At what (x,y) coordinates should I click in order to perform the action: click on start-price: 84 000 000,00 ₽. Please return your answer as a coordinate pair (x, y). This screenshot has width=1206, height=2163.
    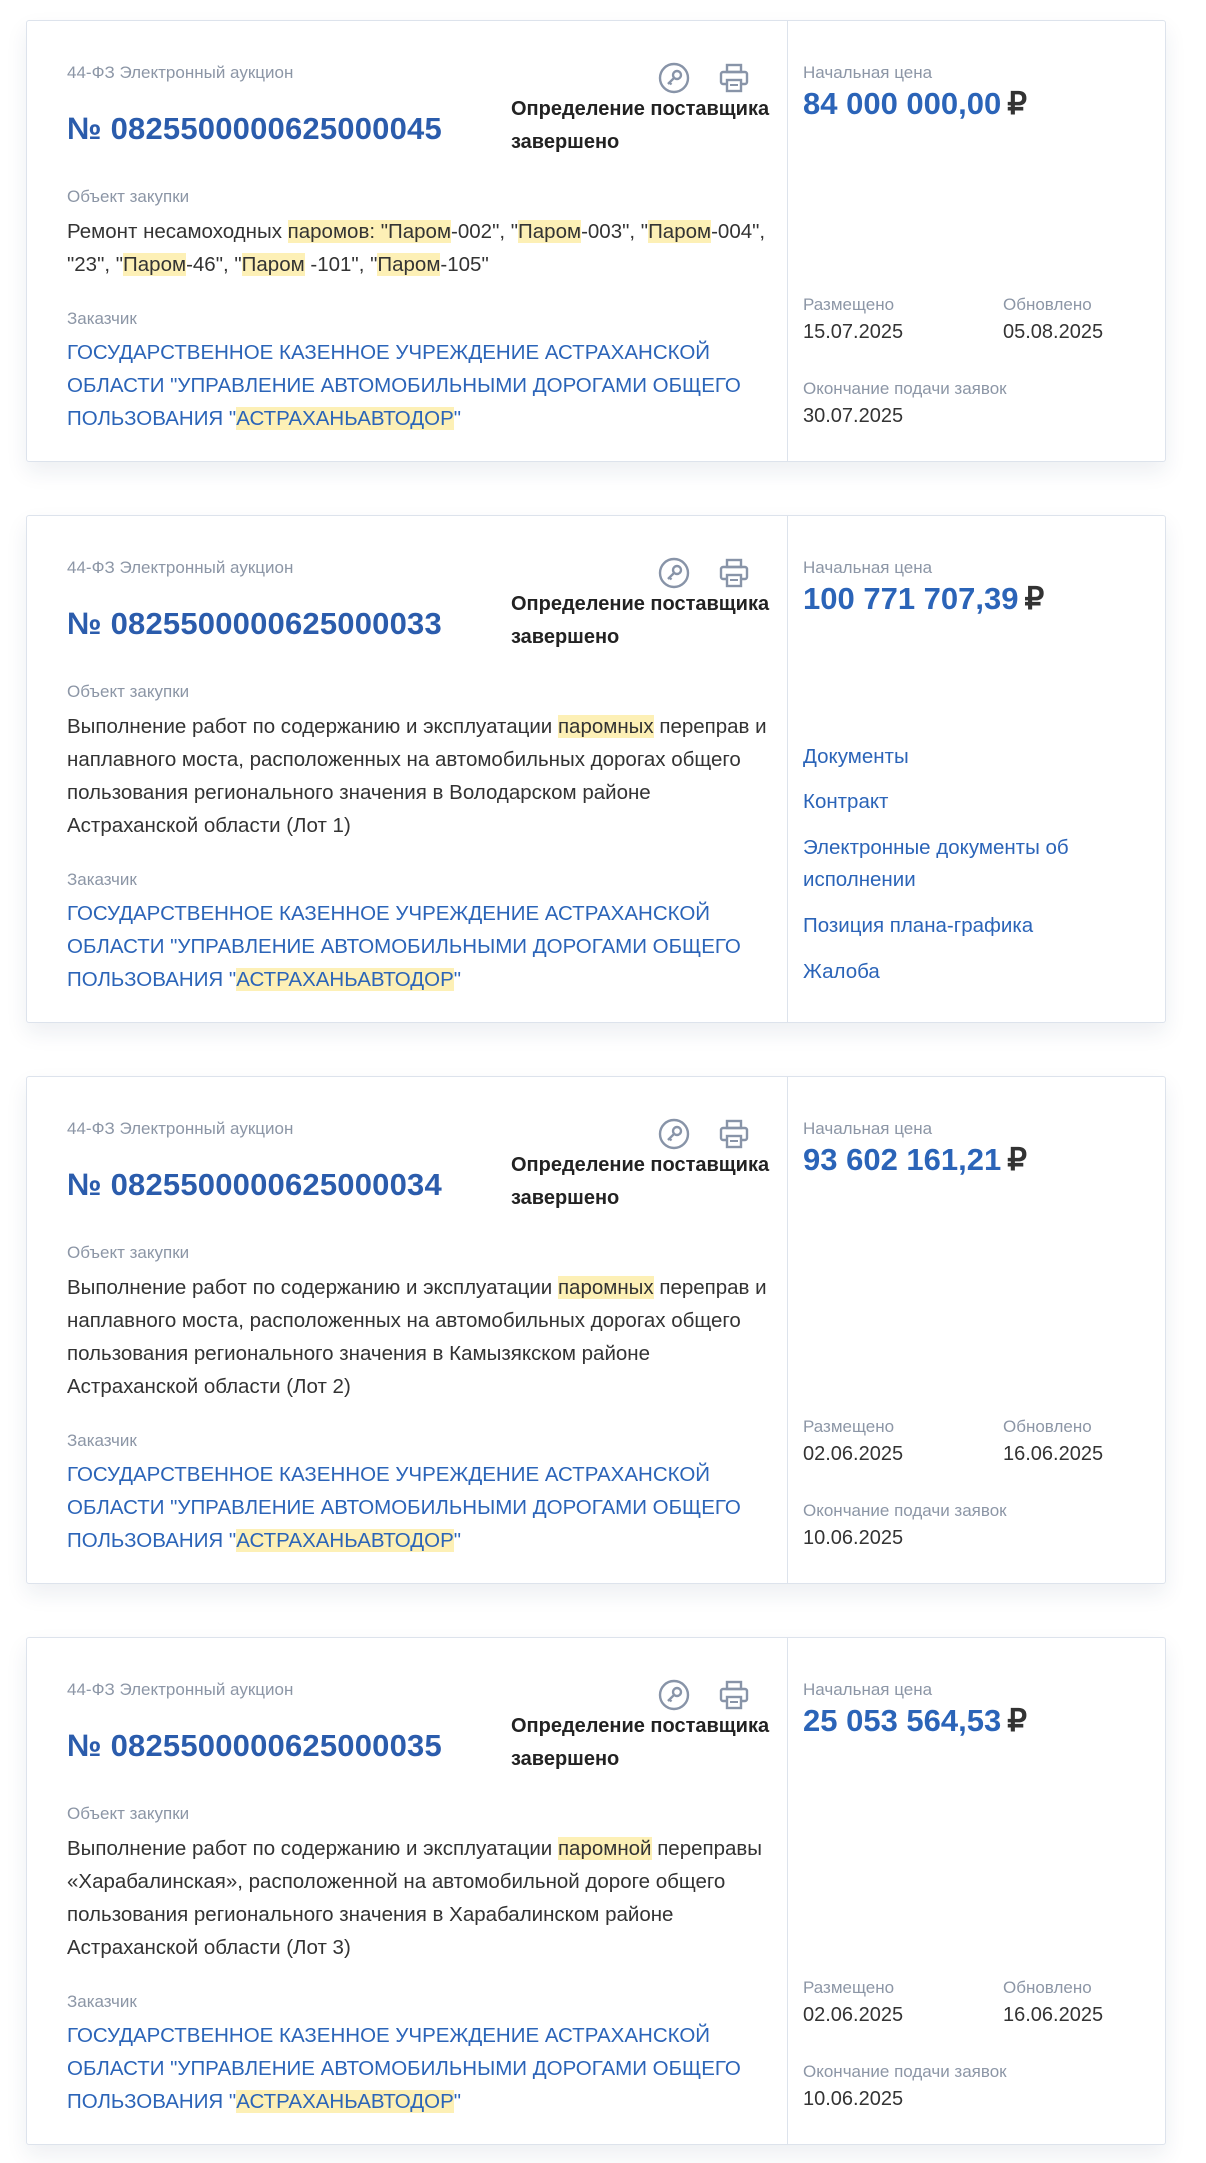
    Looking at the image, I should click on (915, 103).